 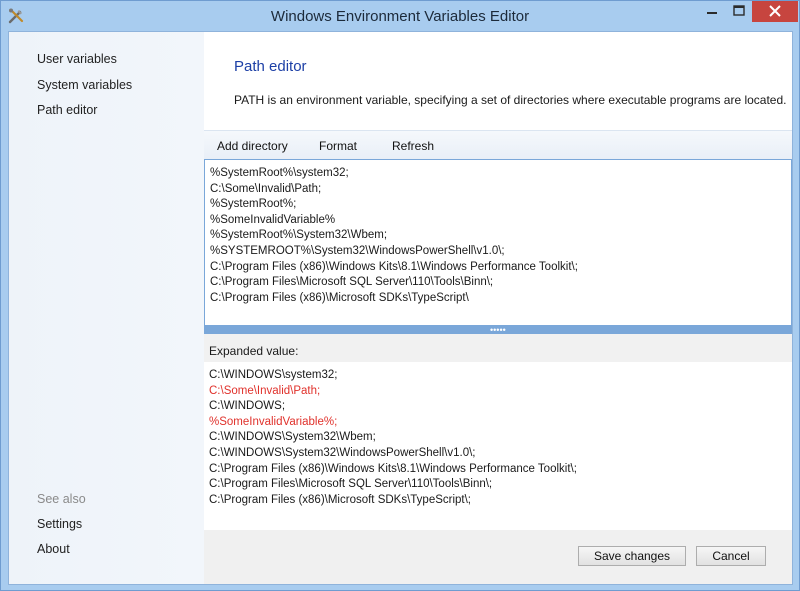 What do you see at coordinates (498, 144) in the screenshot?
I see `toolbar: Add directory Format Refresh` at bounding box center [498, 144].